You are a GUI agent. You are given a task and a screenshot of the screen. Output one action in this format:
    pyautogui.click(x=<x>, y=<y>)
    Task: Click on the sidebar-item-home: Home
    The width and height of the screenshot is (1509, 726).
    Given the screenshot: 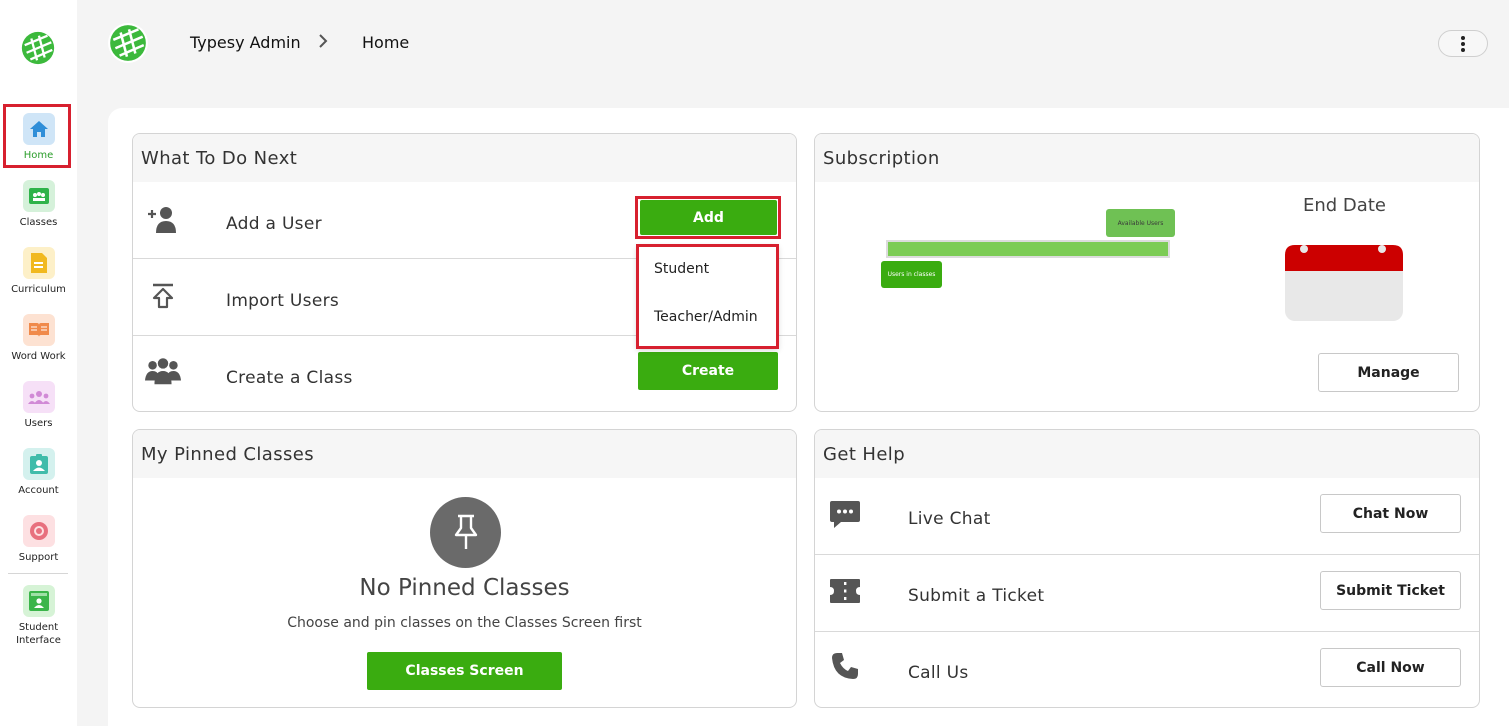 What is the action you would take?
    pyautogui.click(x=38, y=137)
    